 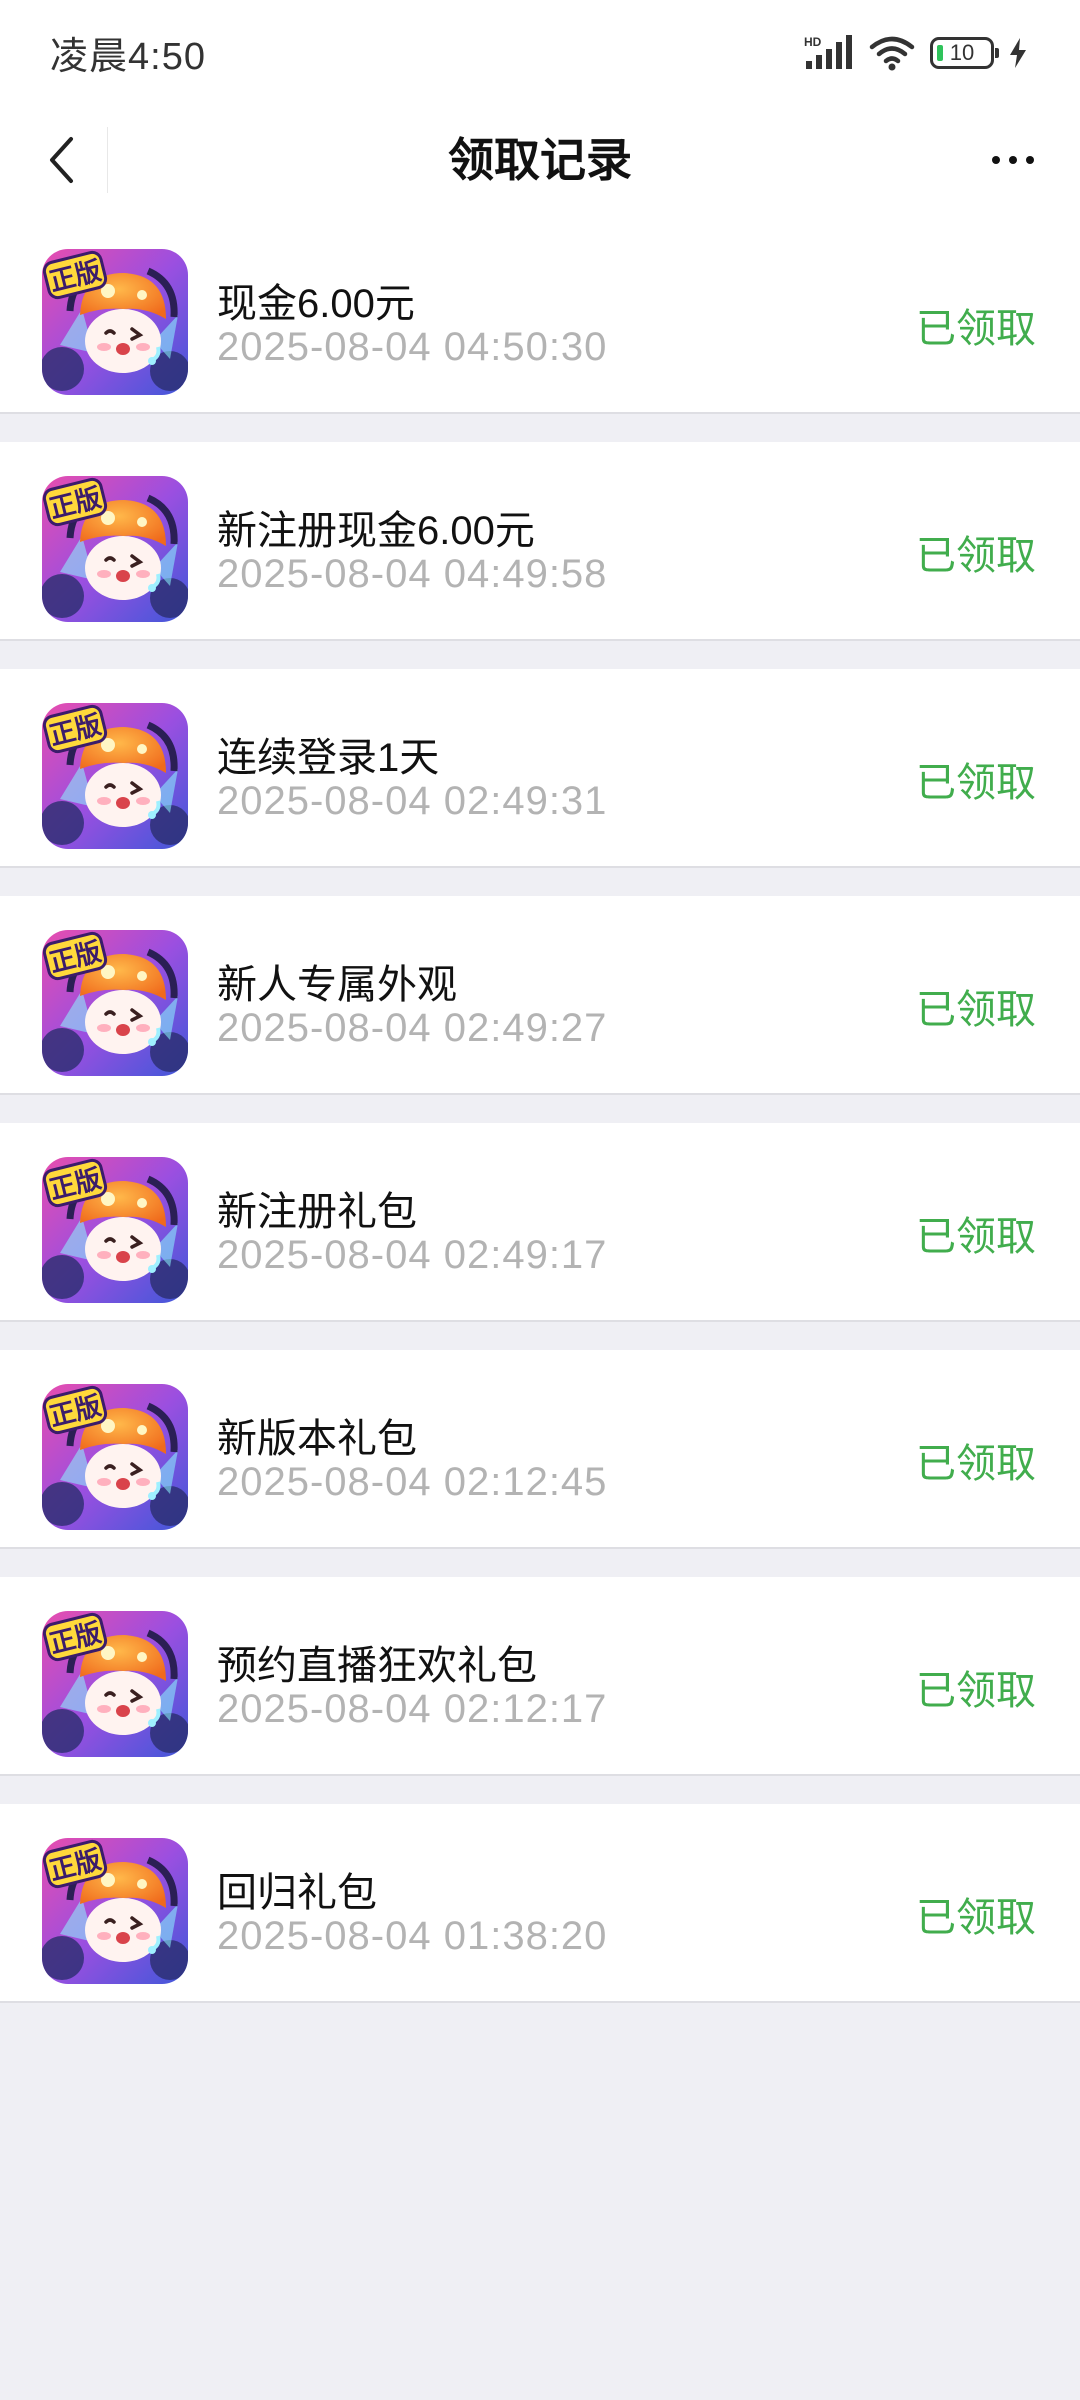 What do you see at coordinates (828, 51) in the screenshot?
I see `signal-icon: HD` at bounding box center [828, 51].